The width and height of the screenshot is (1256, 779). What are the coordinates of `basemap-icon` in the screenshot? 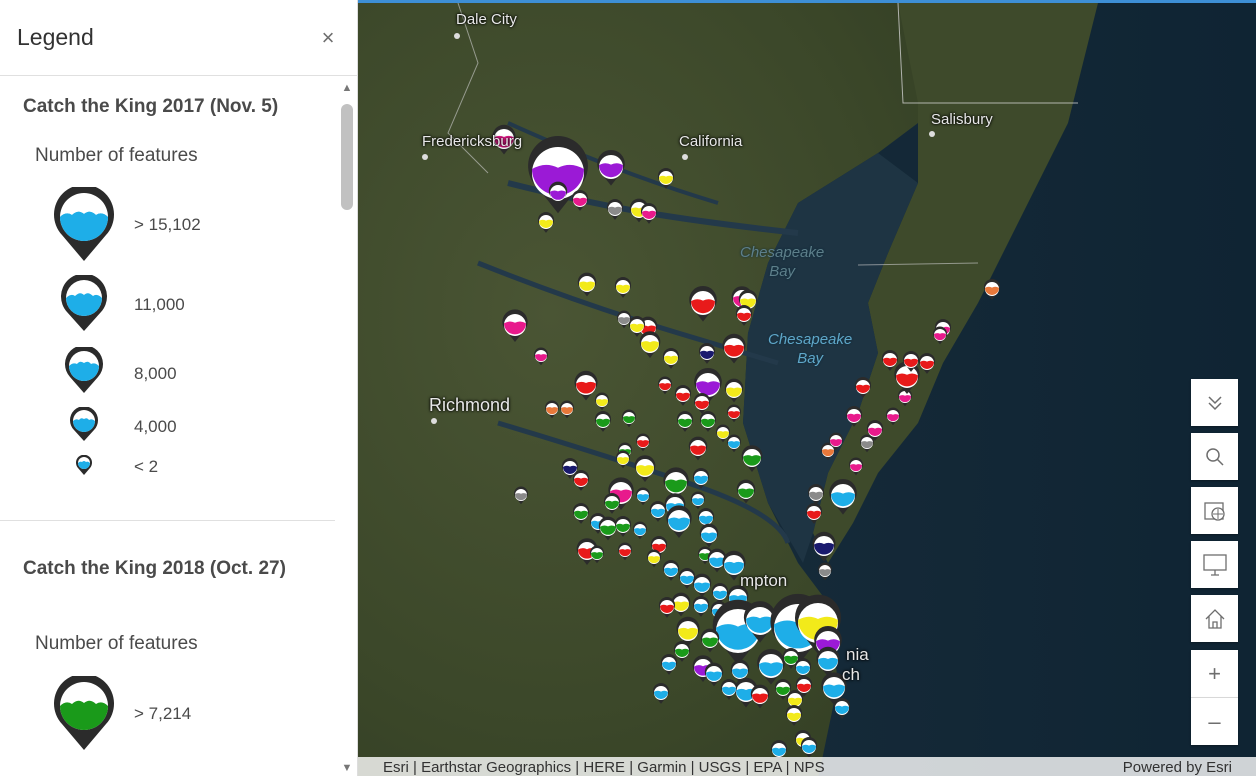 It's located at (1214, 511).